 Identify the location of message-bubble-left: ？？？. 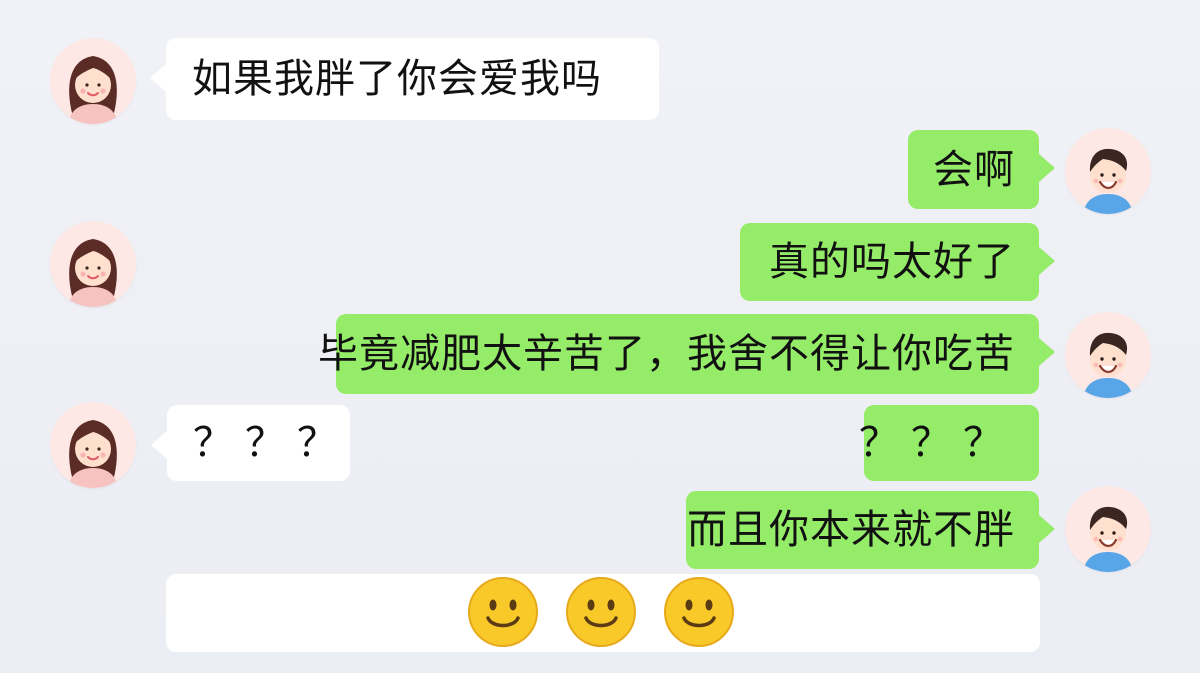
(250, 443).